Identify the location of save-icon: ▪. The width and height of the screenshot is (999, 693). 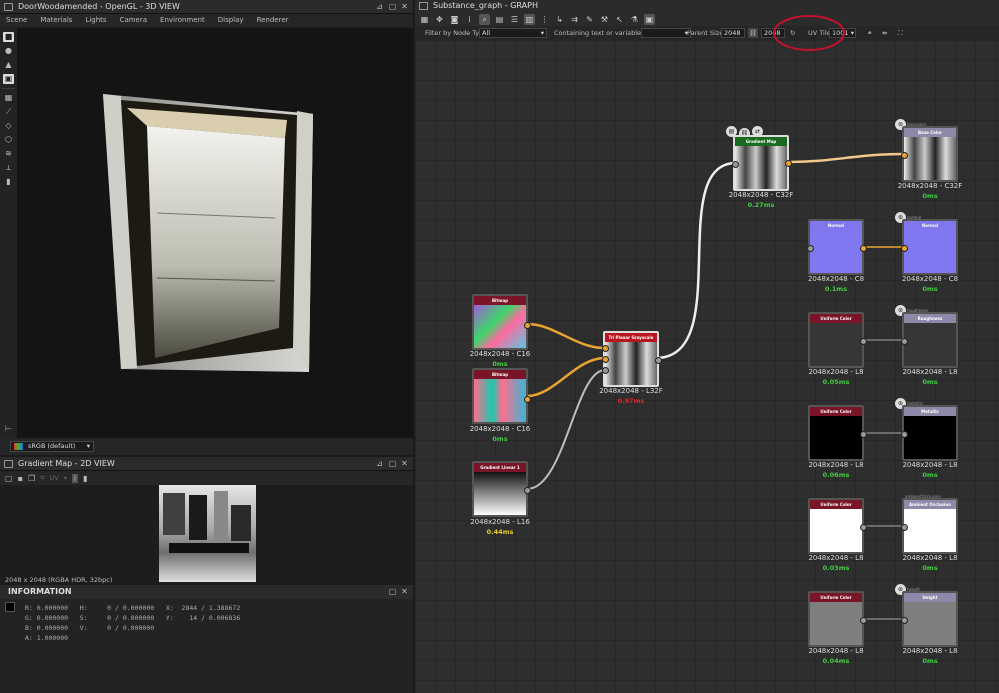
(20, 478).